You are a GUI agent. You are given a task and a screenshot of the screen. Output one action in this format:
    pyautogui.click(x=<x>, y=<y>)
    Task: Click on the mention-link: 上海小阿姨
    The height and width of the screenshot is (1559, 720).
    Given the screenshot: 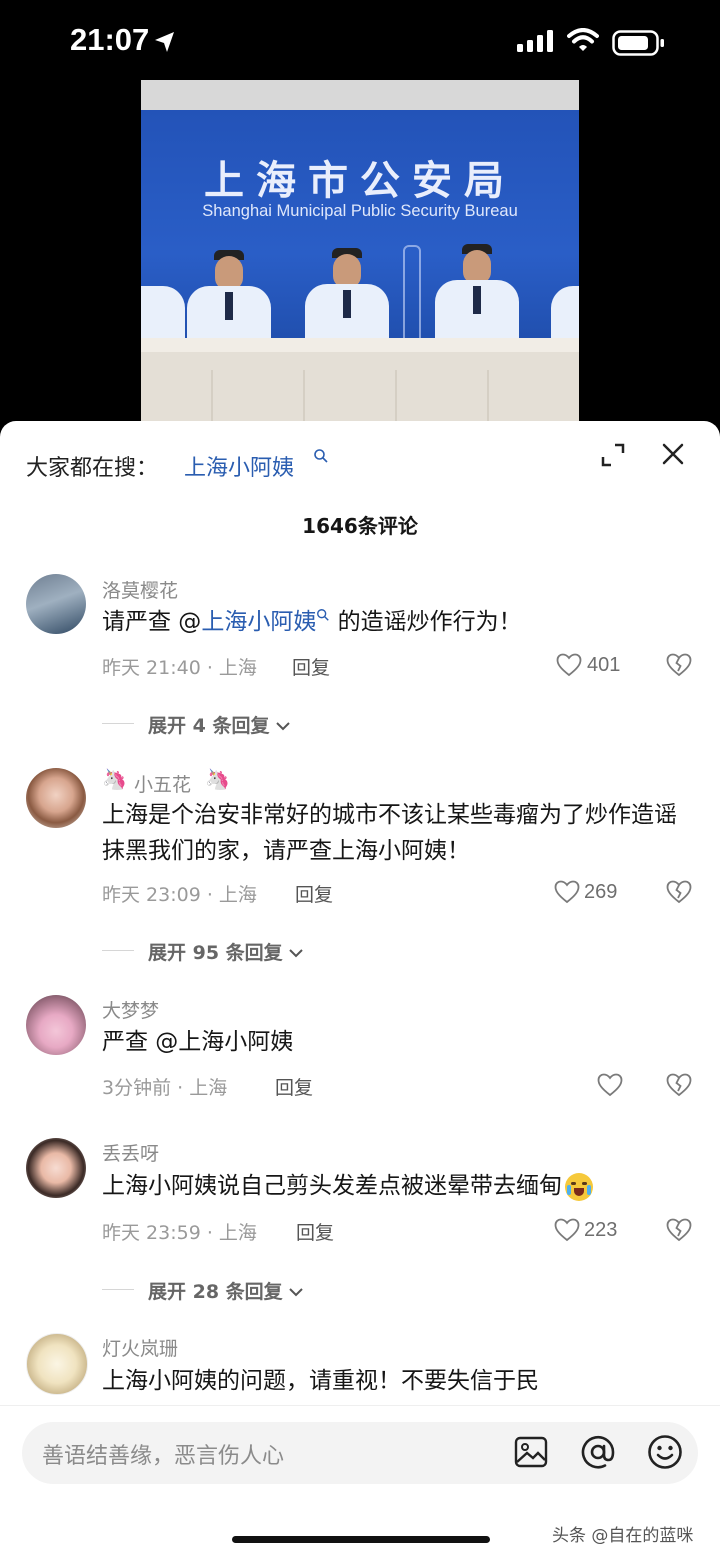 What is the action you would take?
    pyautogui.click(x=258, y=622)
    